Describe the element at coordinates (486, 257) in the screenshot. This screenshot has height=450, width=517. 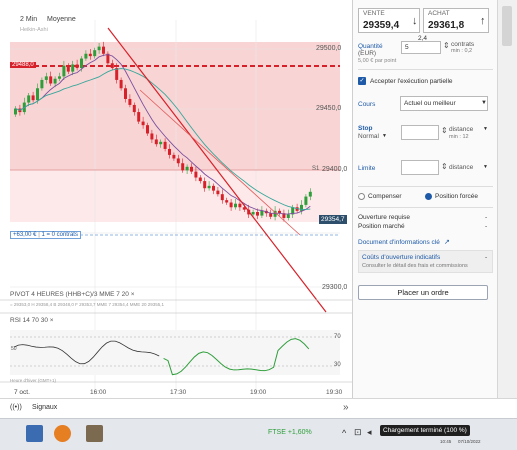
I see `costs-value: -` at that location.